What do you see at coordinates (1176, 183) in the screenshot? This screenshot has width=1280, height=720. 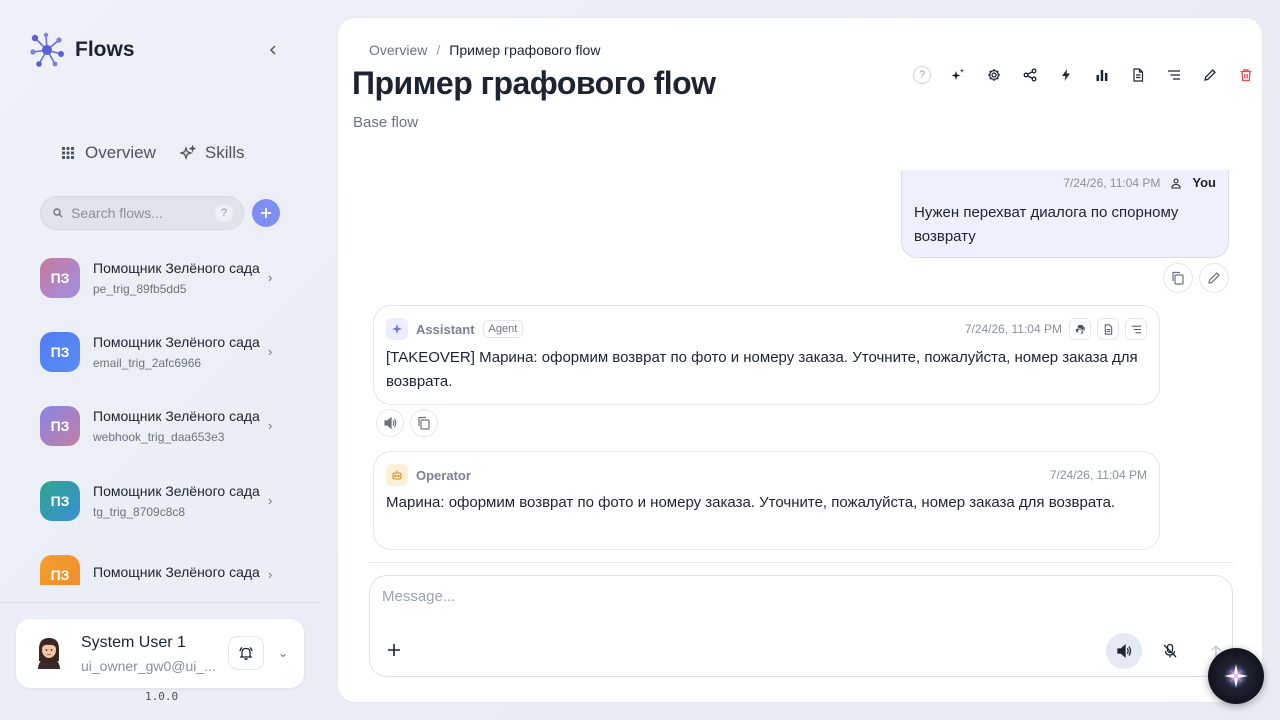 I see `user-icon` at bounding box center [1176, 183].